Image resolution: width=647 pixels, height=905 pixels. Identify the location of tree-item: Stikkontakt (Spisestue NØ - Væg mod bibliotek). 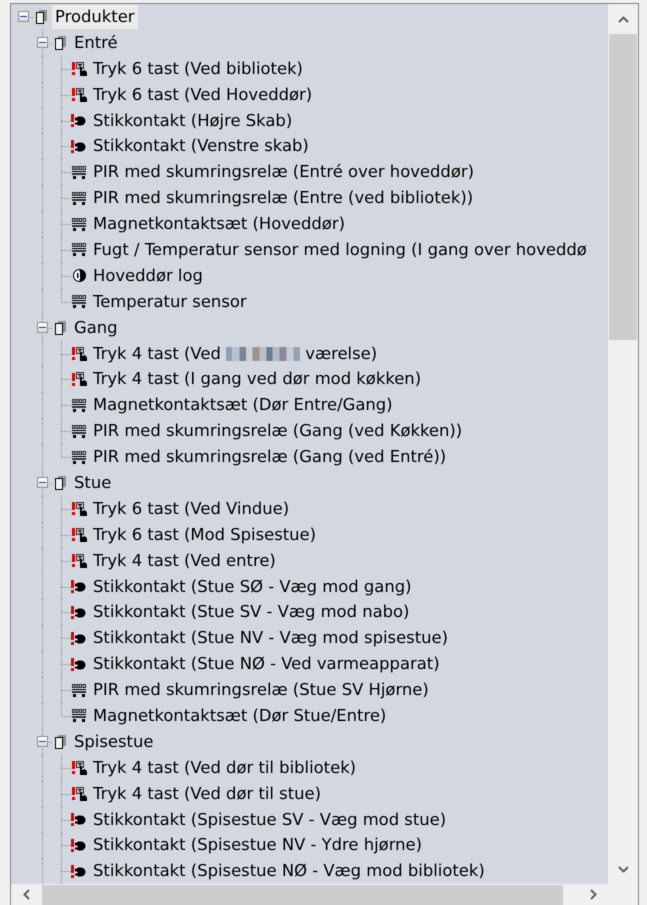
(289, 871).